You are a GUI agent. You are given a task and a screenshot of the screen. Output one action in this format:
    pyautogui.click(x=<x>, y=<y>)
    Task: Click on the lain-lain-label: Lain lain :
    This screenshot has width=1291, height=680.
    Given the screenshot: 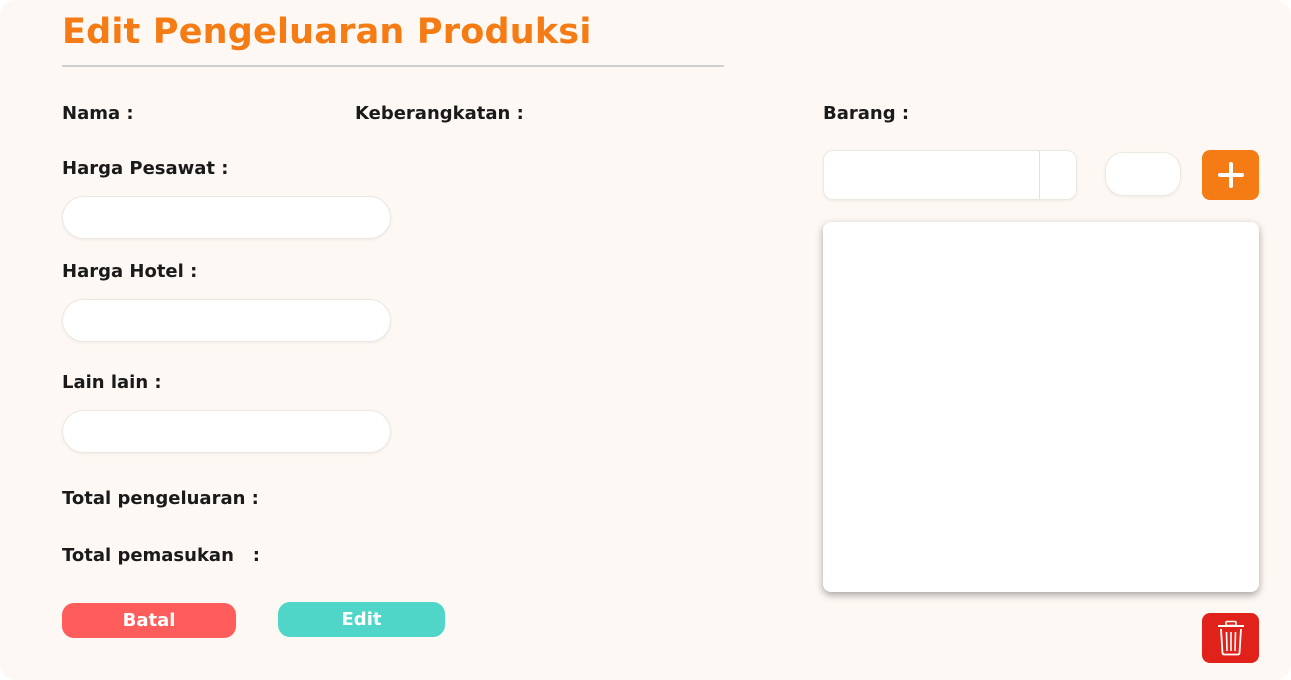 What is the action you would take?
    pyautogui.click(x=112, y=382)
    